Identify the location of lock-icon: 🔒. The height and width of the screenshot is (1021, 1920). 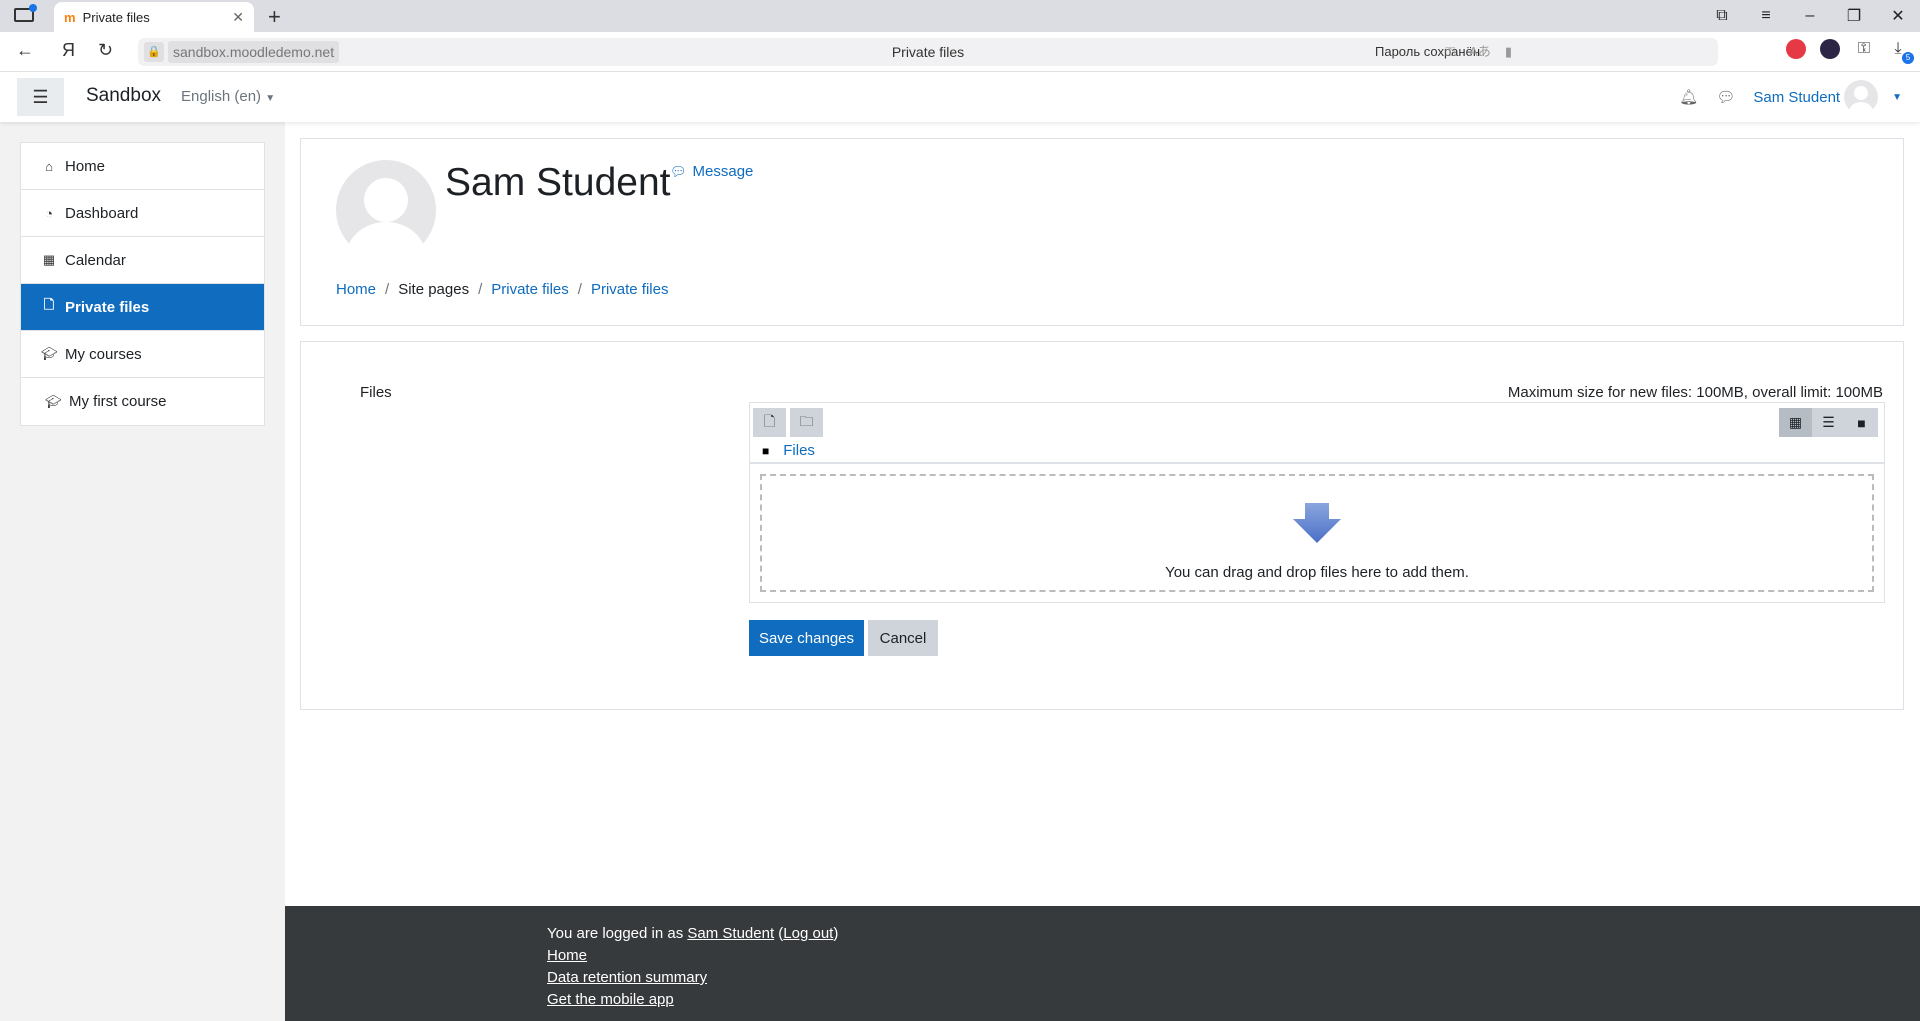
(154, 52).